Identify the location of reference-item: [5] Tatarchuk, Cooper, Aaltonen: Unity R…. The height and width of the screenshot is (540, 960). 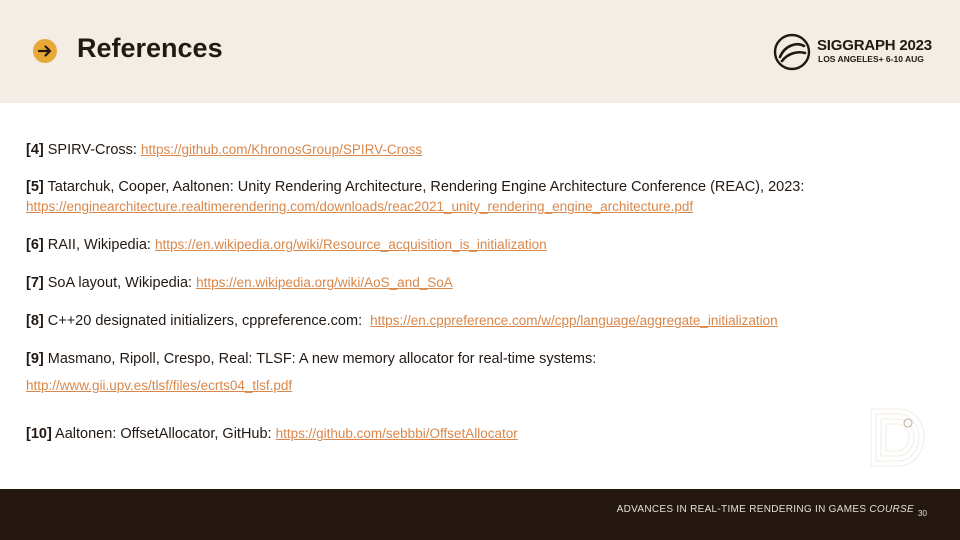
(415, 197).